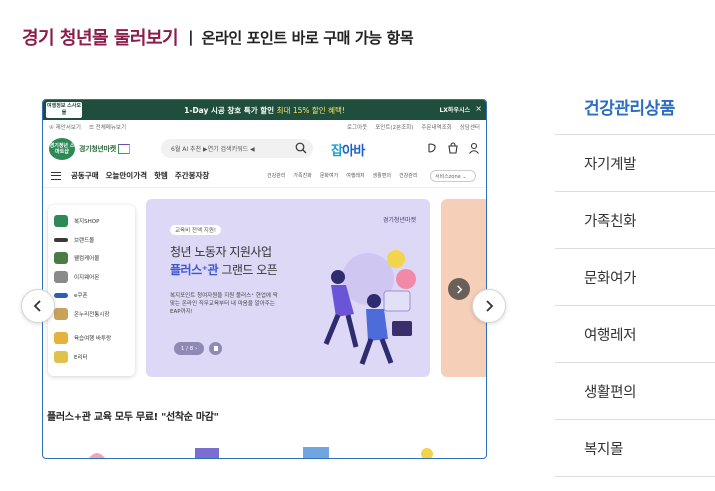 The image size is (715, 491). Describe the element at coordinates (65, 127) in the screenshot. I see `util-link-proposal: ♔ 제안서보기` at that location.